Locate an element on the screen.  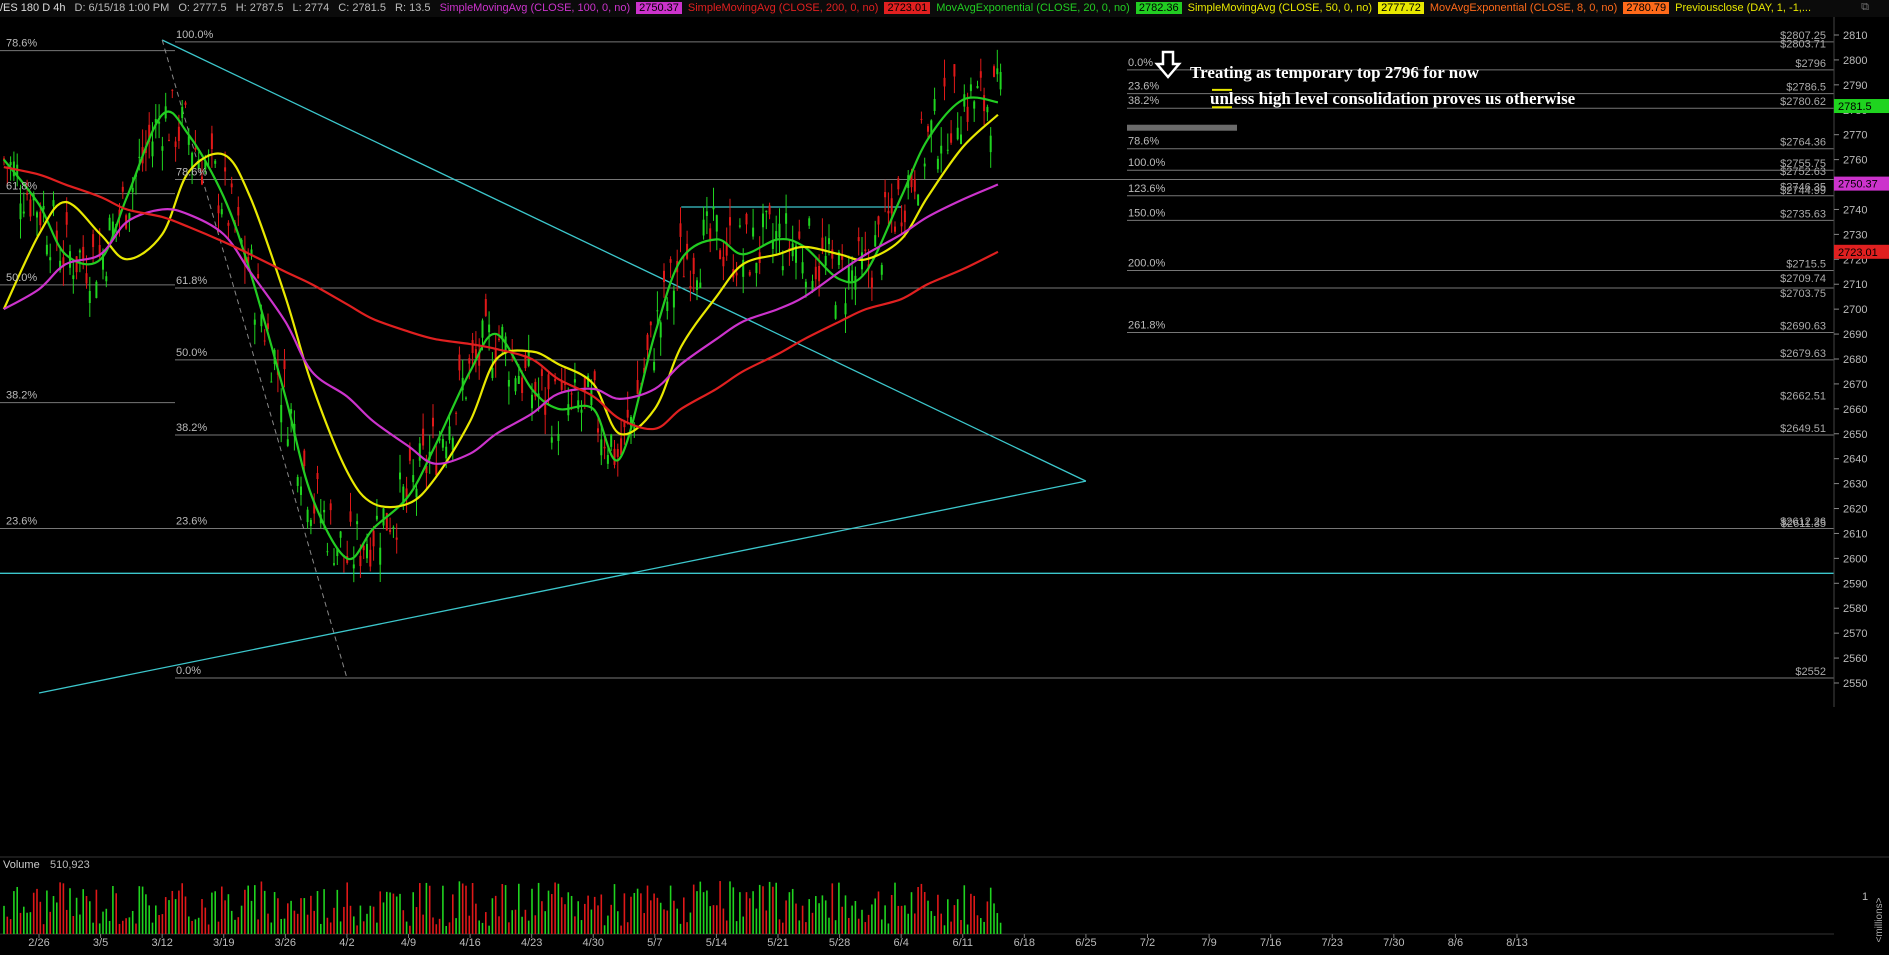
trendline-ascending is located at coordinates (562, 587).